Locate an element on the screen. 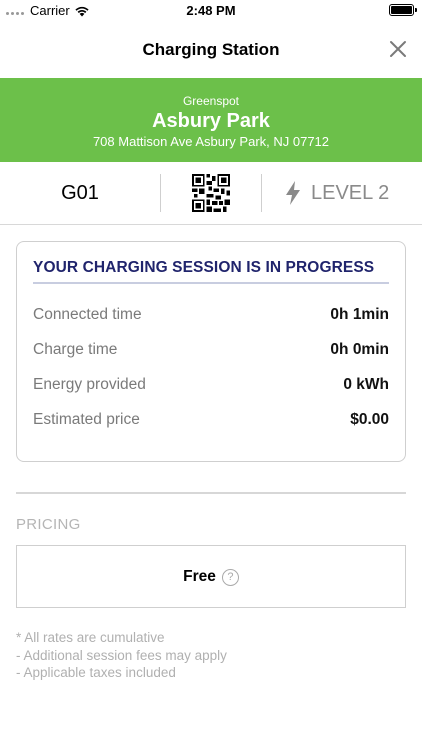 The height and width of the screenshot is (750, 422). qr-code-icon is located at coordinates (211, 193).